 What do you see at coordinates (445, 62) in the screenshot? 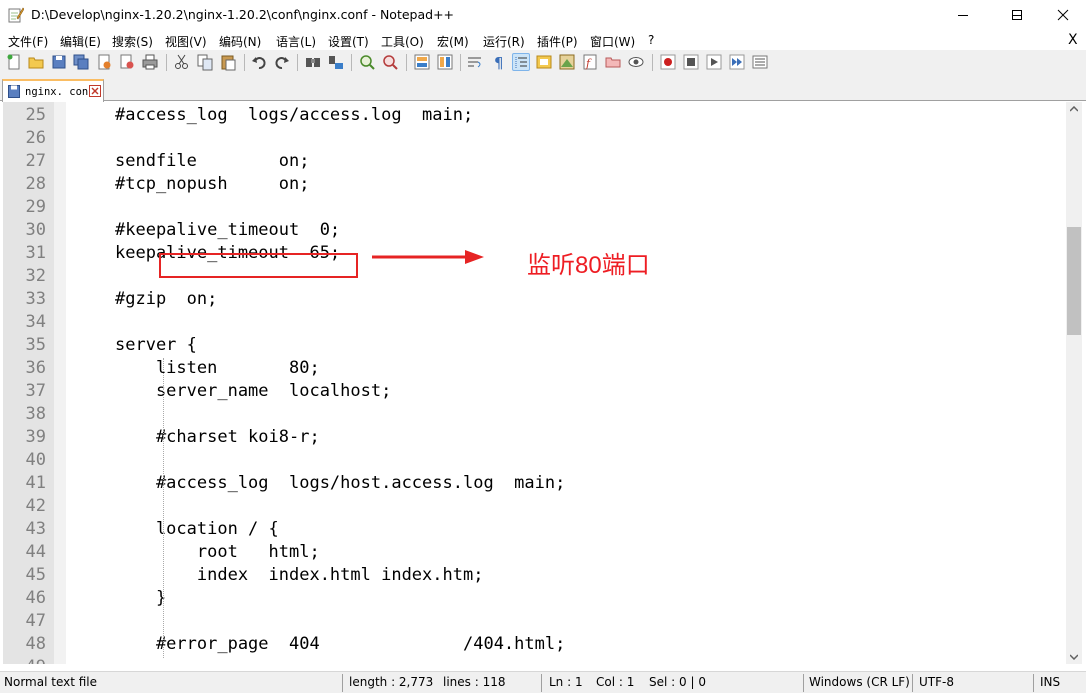
I see `sync-horizontal-icon` at bounding box center [445, 62].